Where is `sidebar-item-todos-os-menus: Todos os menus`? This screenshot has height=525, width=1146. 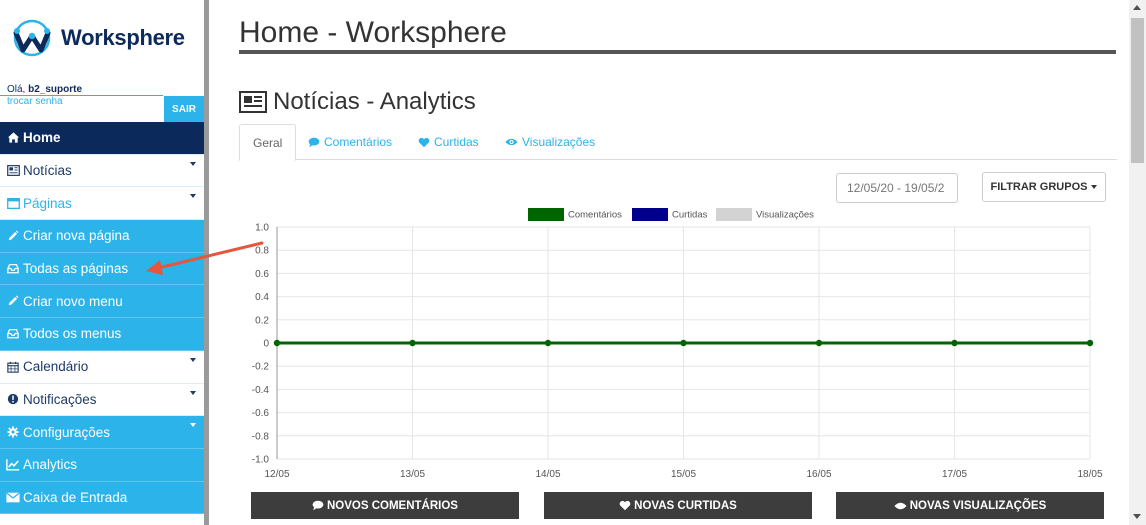
sidebar-item-todos-os-menus: Todos os menus is located at coordinates (102, 334).